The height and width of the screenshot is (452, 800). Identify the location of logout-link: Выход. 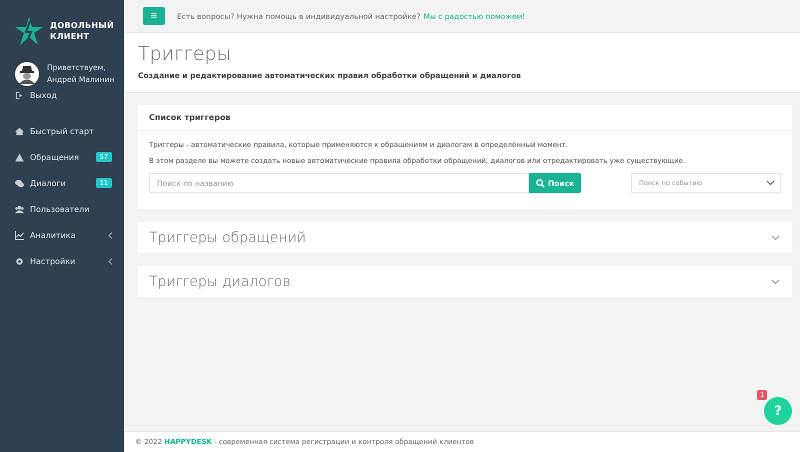
(62, 95).